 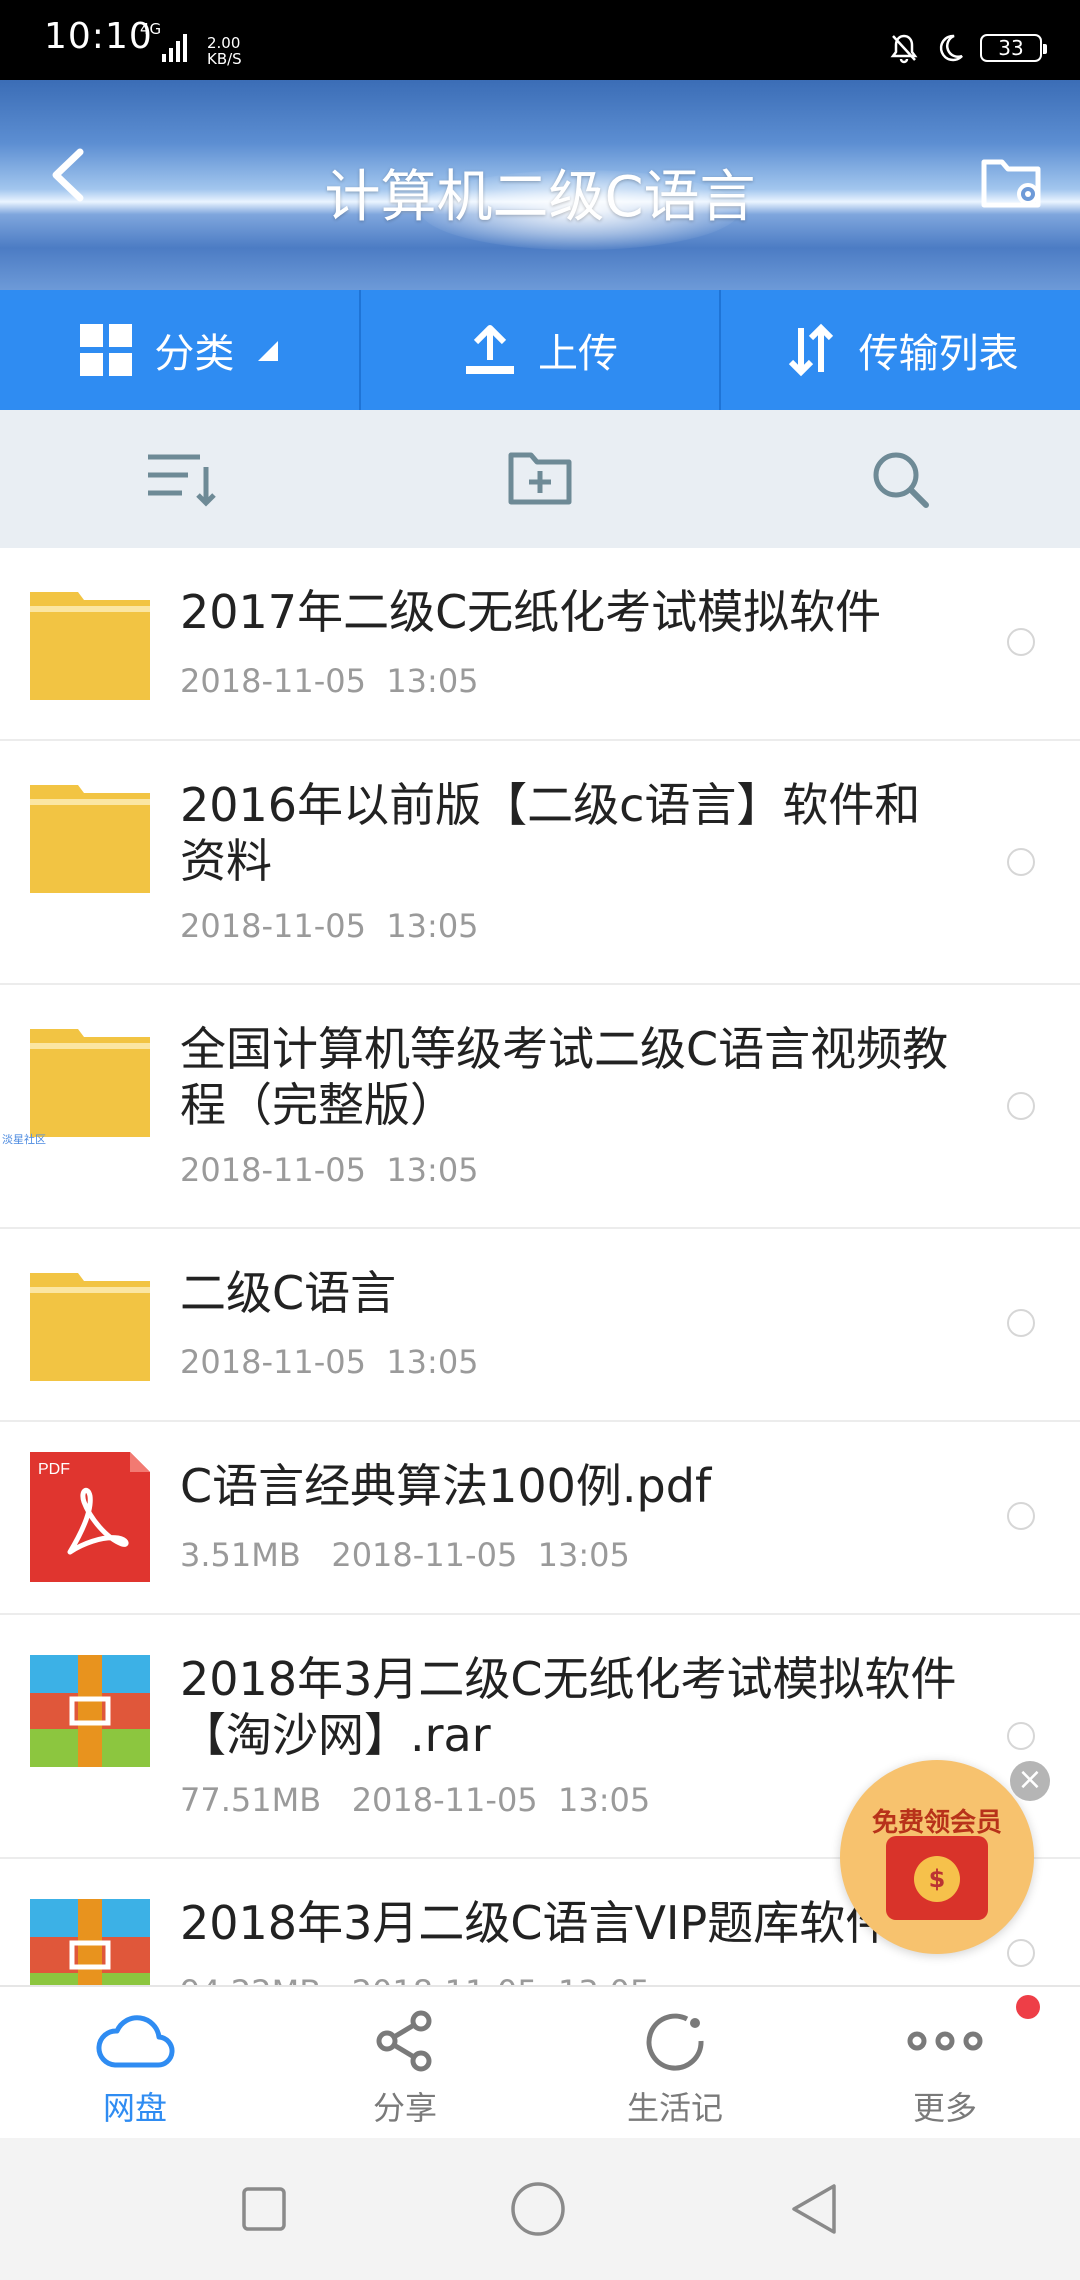 I want to click on promo-label: 免费领会员, so click(x=936, y=1823).